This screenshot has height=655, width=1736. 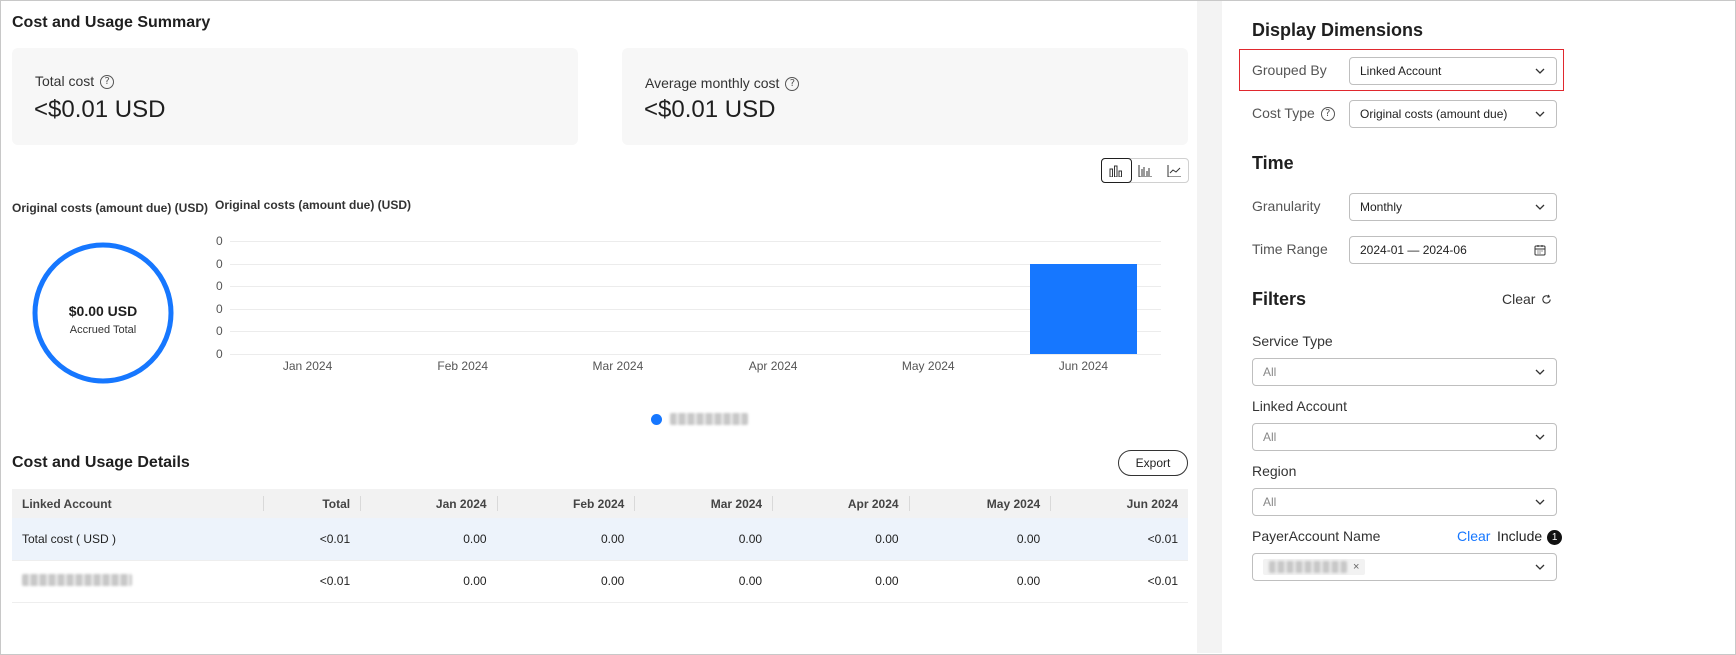 What do you see at coordinates (1413, 250) in the screenshot?
I see `time-range-value: 2024-01 — 2024-06` at bounding box center [1413, 250].